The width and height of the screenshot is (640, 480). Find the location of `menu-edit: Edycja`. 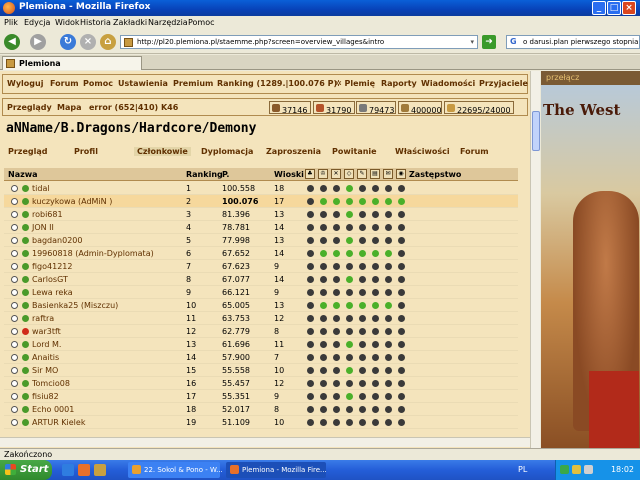

menu-edit: Edycja is located at coordinates (37, 22).